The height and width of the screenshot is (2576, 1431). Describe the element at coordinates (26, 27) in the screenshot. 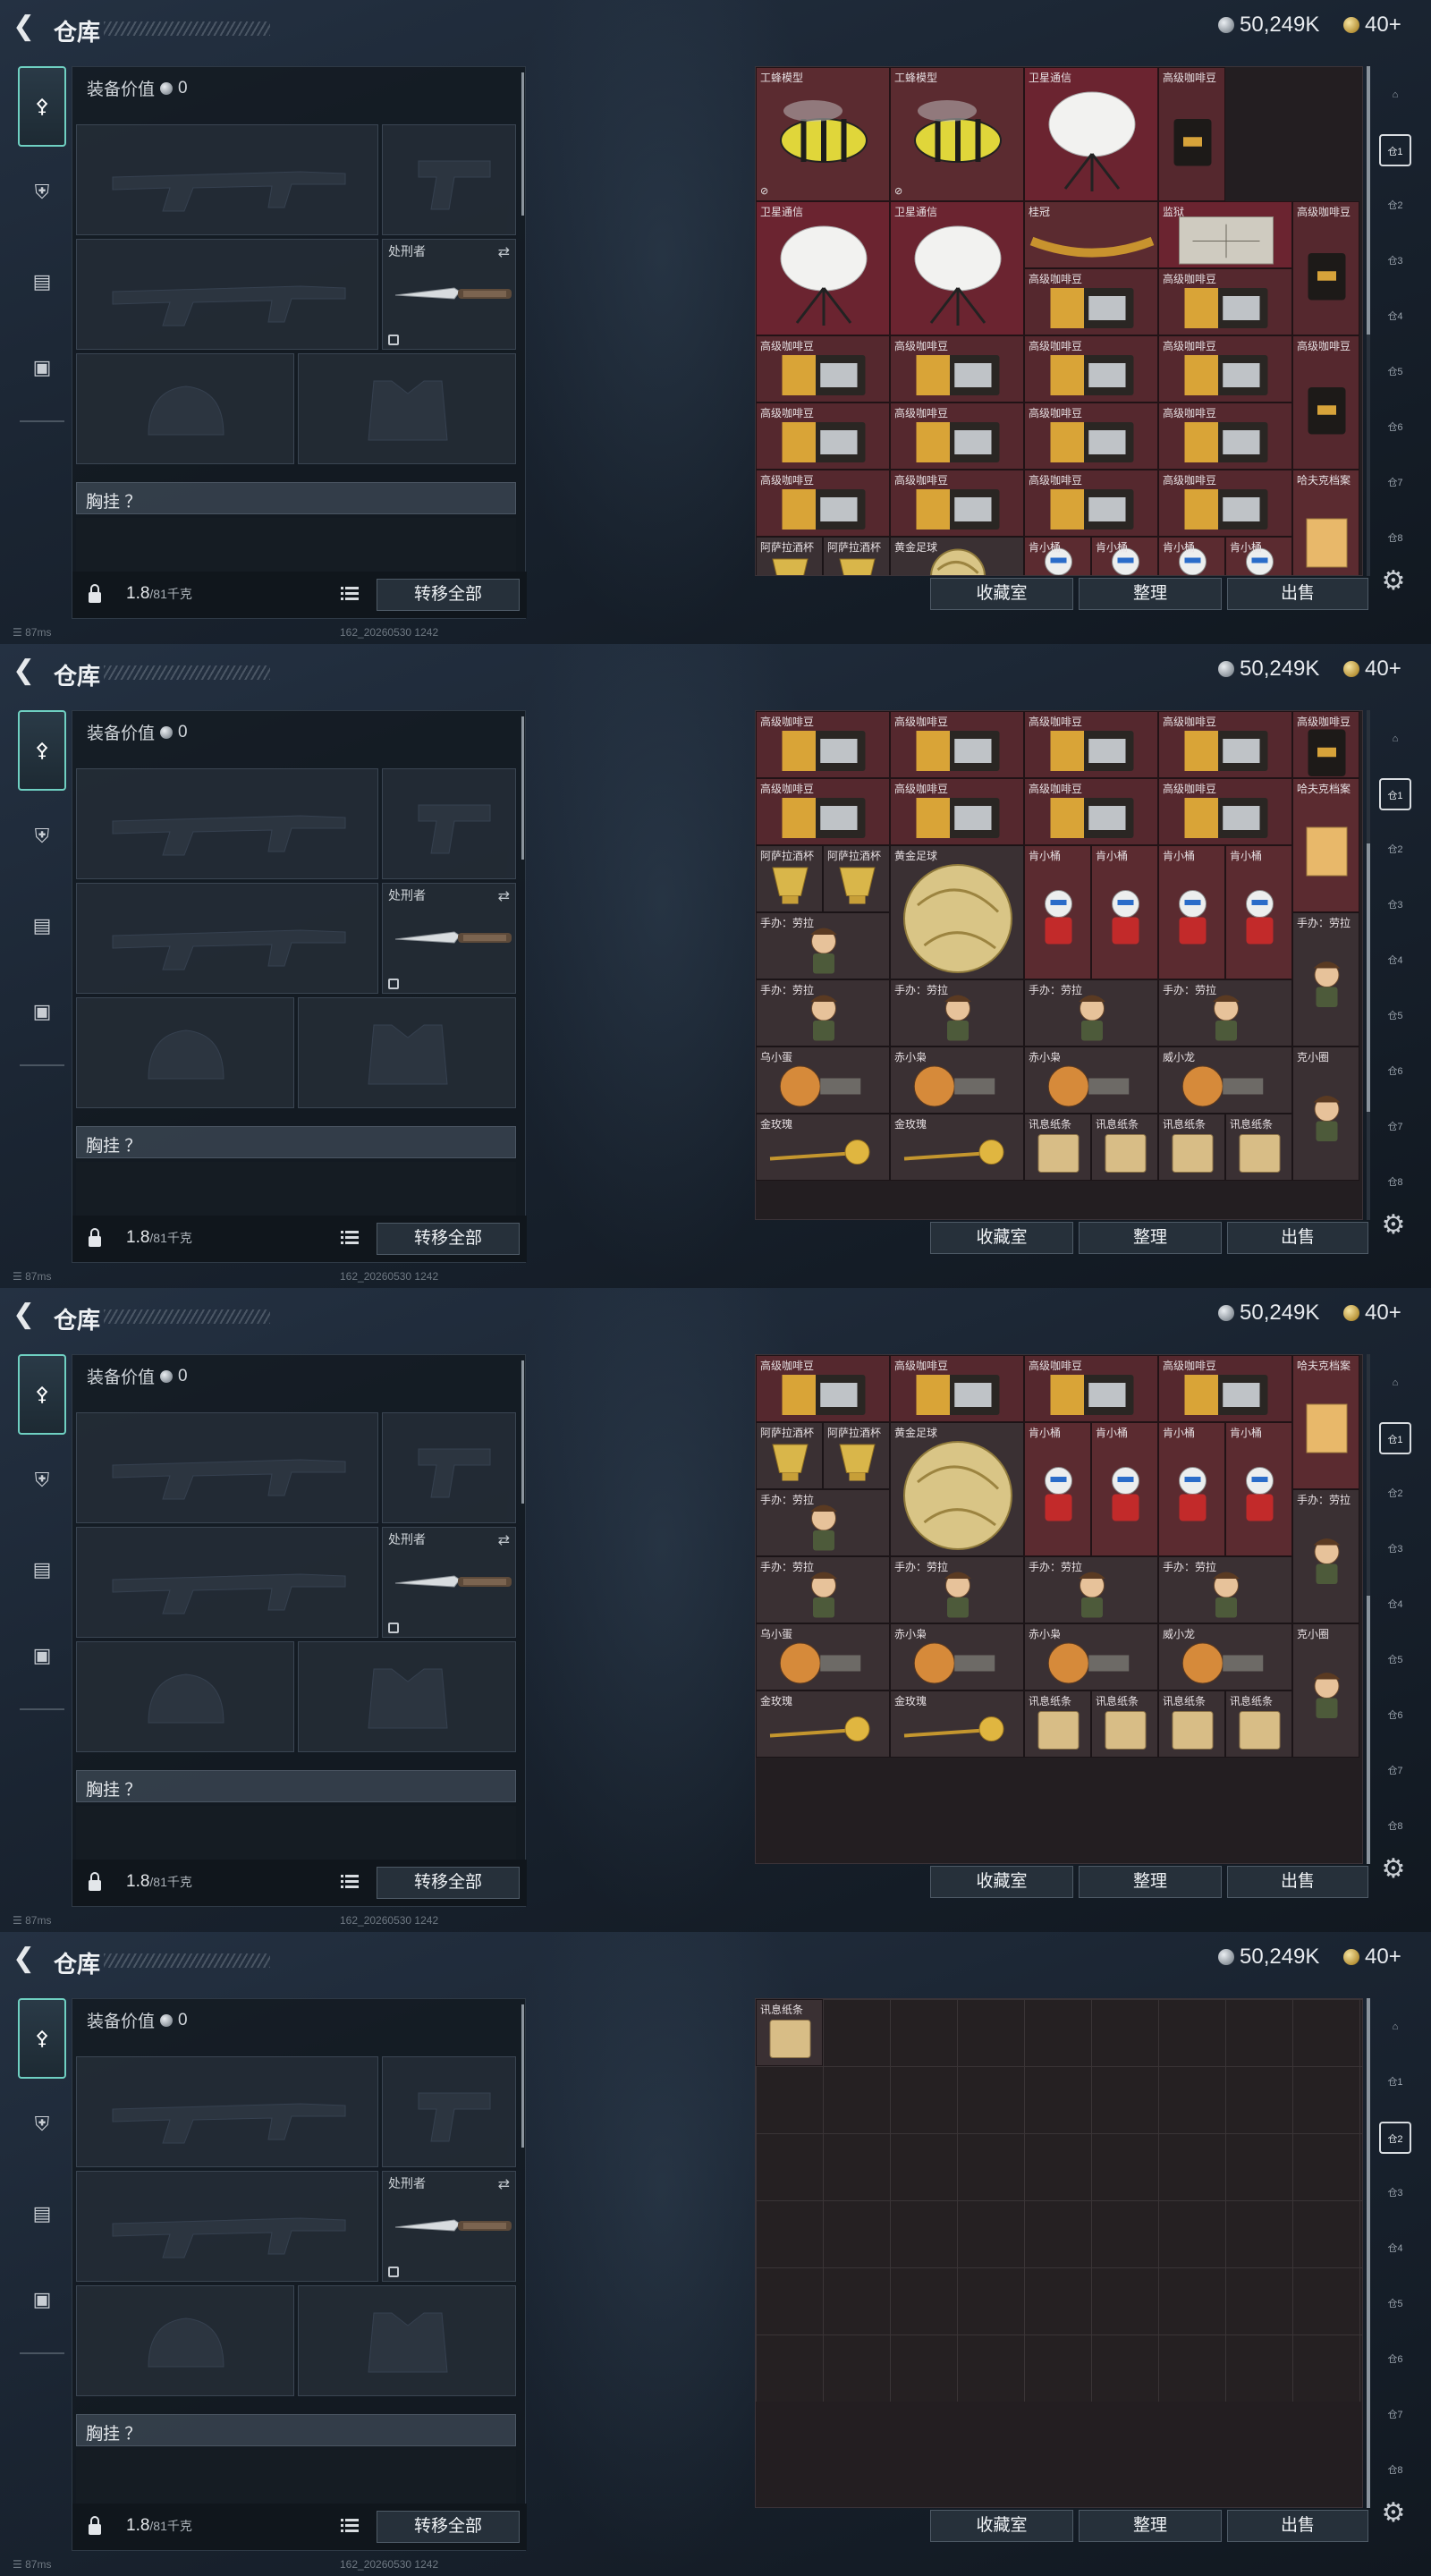

I see `back-button: ❮` at that location.